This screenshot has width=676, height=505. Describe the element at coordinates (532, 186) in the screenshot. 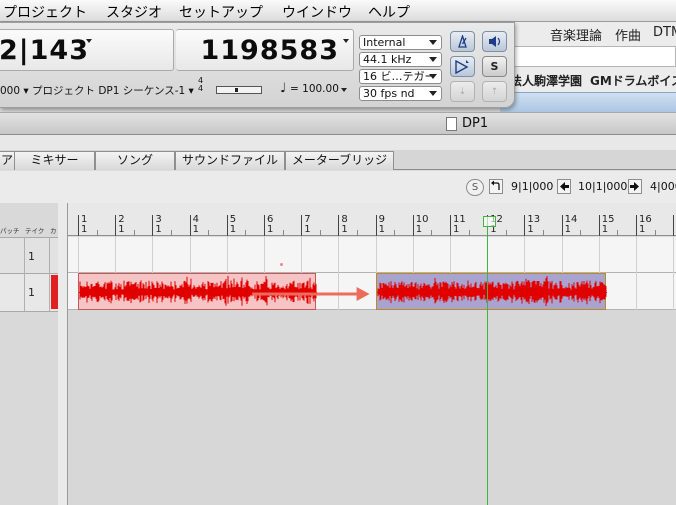

I see `locator-start: 9|1|000` at that location.